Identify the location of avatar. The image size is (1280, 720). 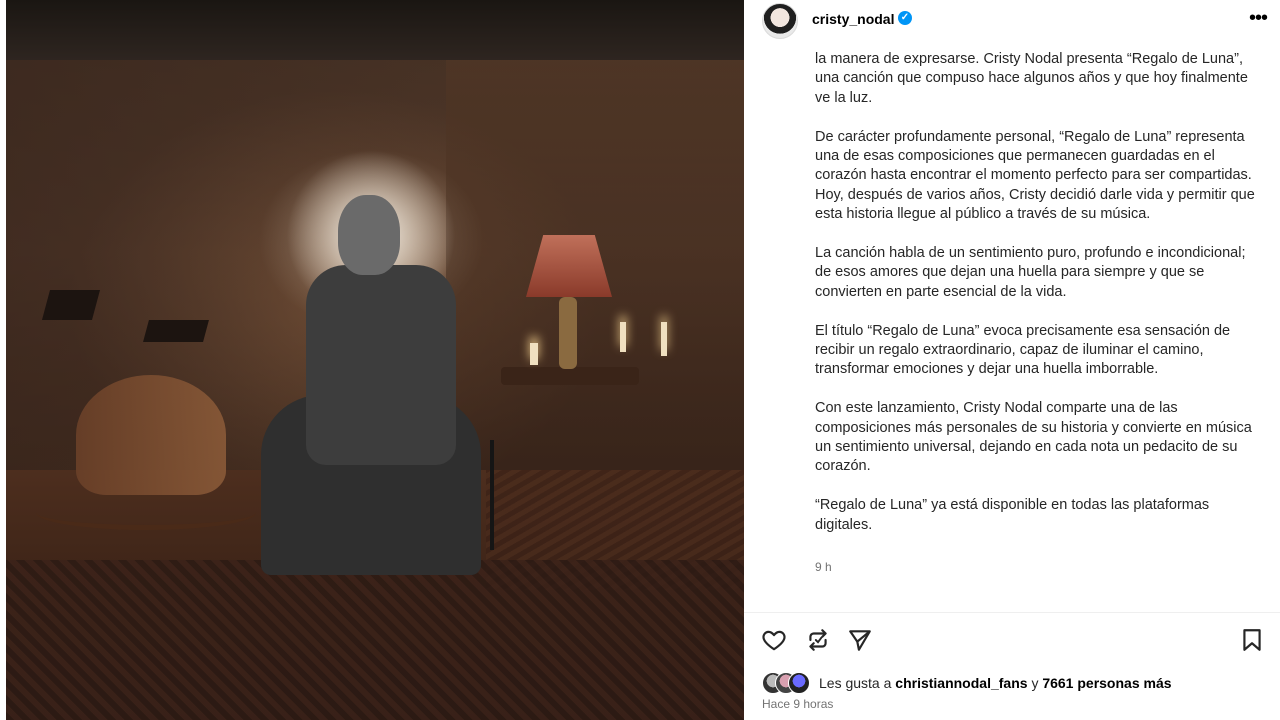
(780, 21).